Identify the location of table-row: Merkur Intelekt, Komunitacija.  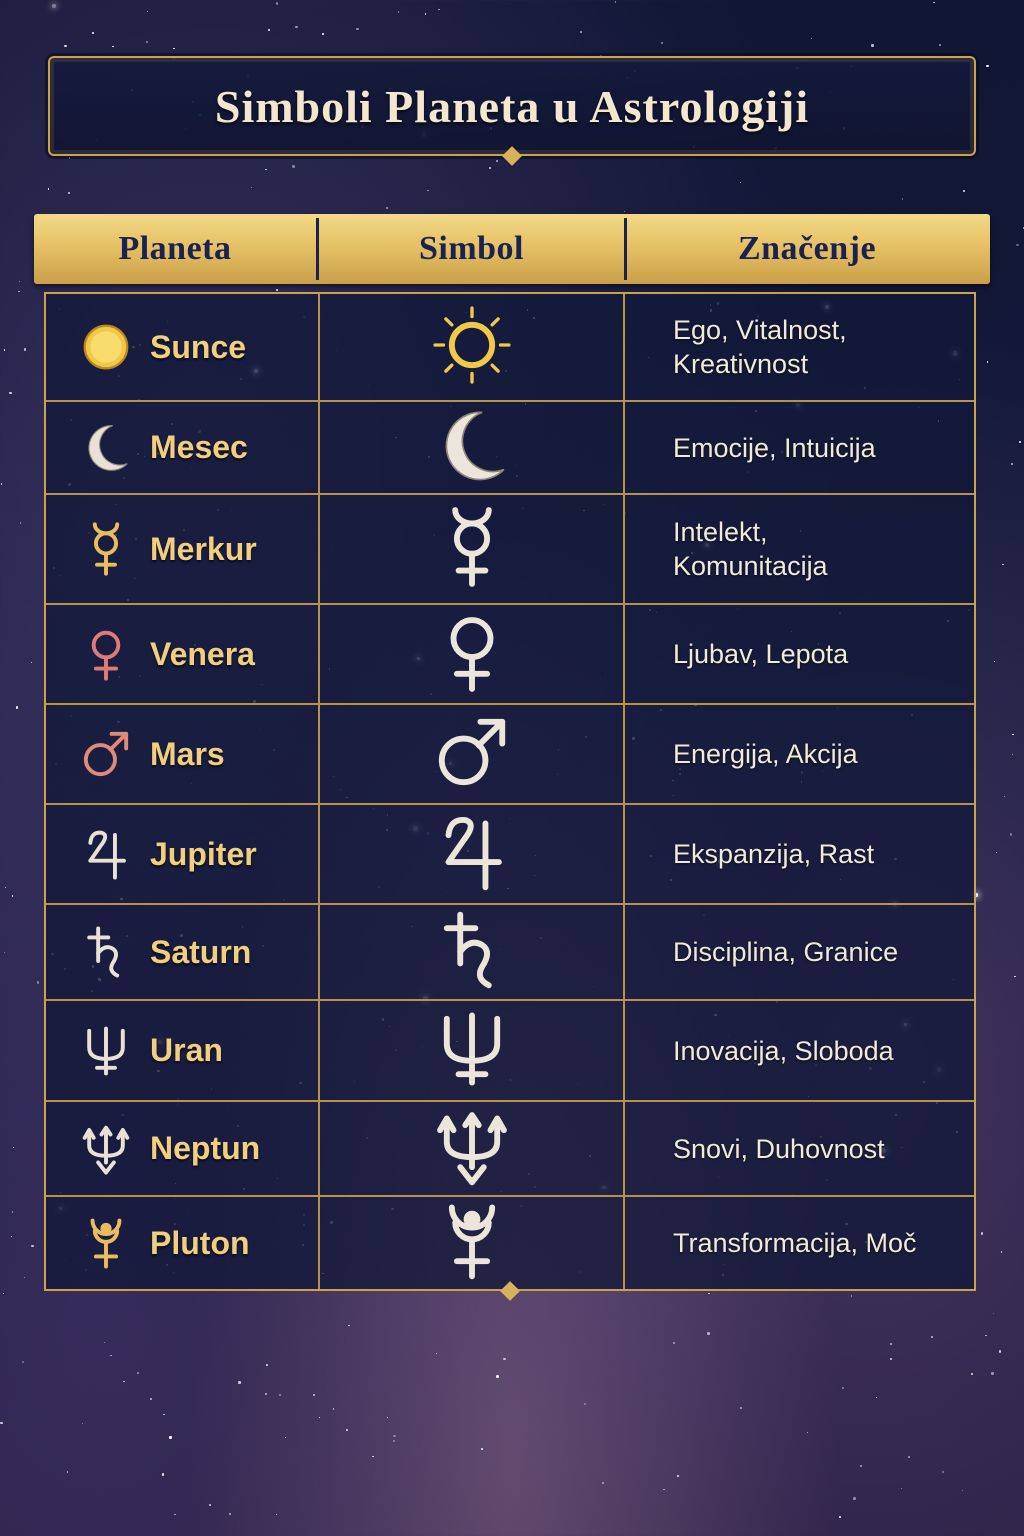
(510, 548).